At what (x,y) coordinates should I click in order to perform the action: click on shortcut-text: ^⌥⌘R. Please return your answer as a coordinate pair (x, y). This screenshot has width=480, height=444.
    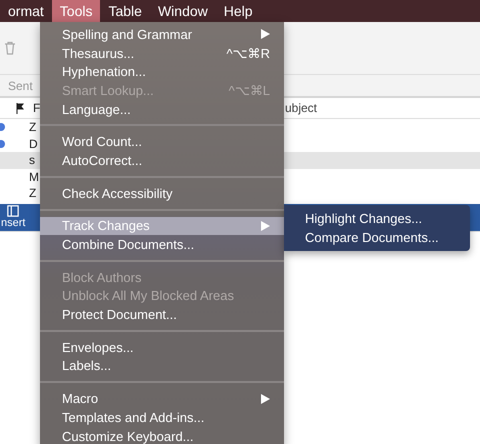
    Looking at the image, I should click on (248, 53).